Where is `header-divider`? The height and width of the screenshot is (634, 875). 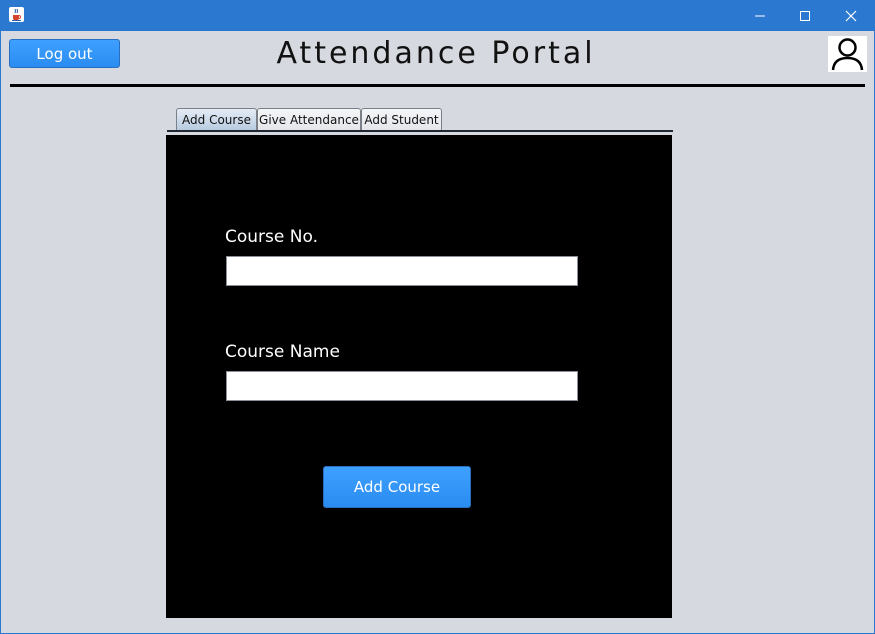
header-divider is located at coordinates (437, 85).